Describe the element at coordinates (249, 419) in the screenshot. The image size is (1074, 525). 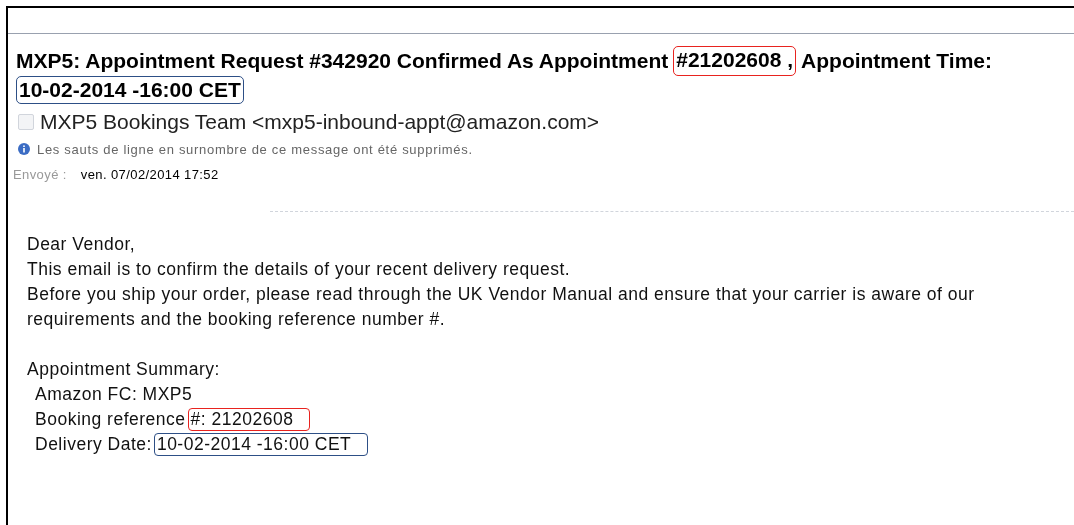
I see `summary-value: #: 21202608` at that location.